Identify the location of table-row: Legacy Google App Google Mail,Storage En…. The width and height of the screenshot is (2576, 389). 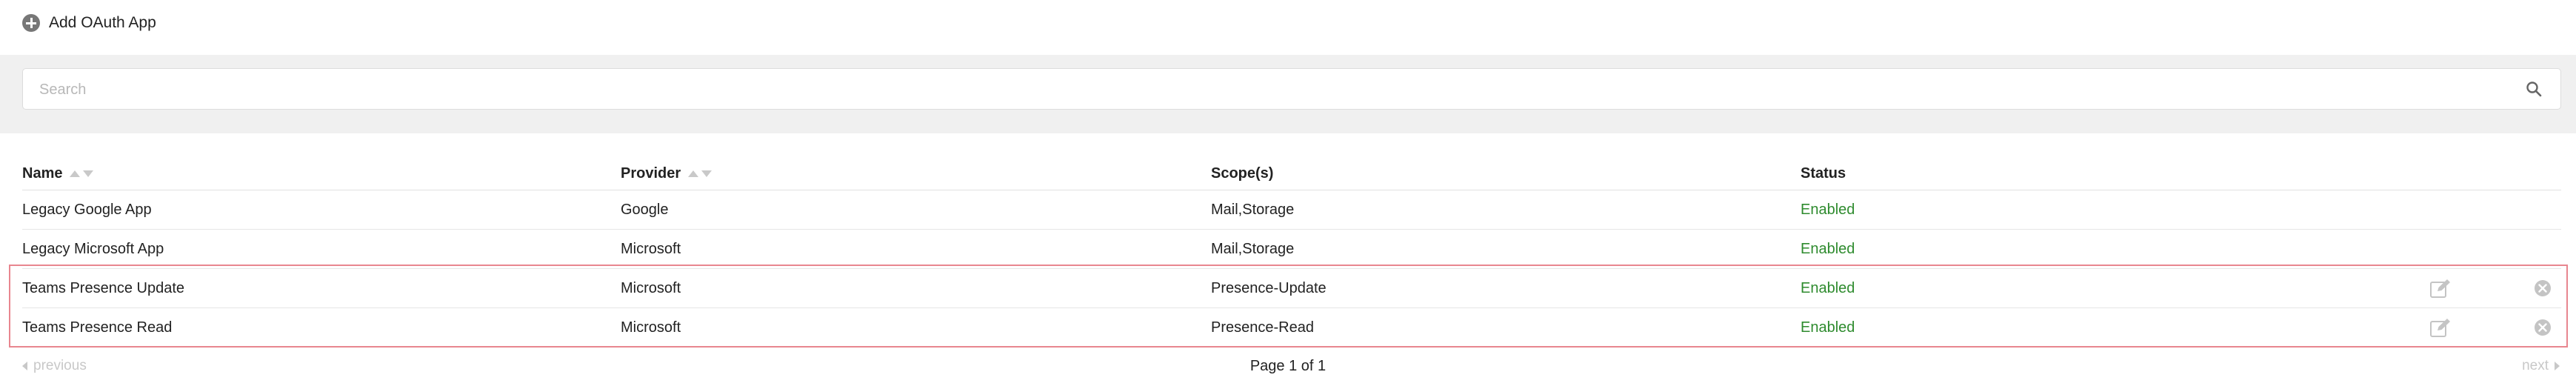
(1291, 210).